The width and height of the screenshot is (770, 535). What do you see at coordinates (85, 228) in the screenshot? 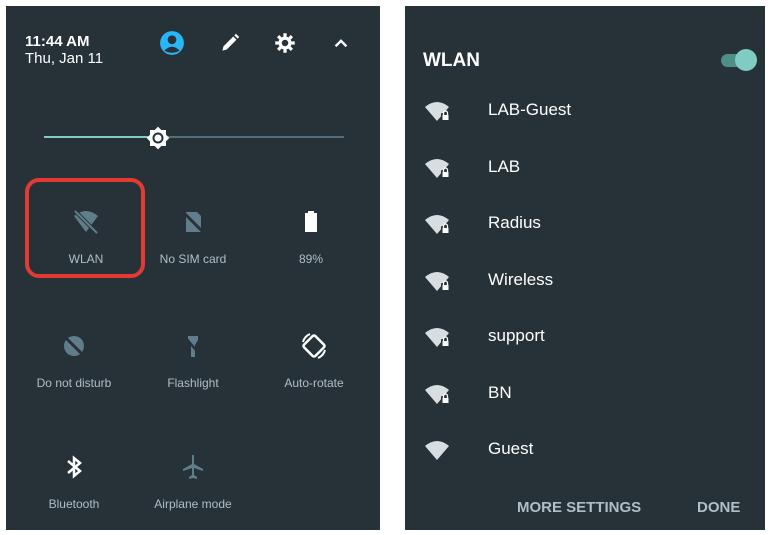
I see `wlan-tile-highlight` at bounding box center [85, 228].